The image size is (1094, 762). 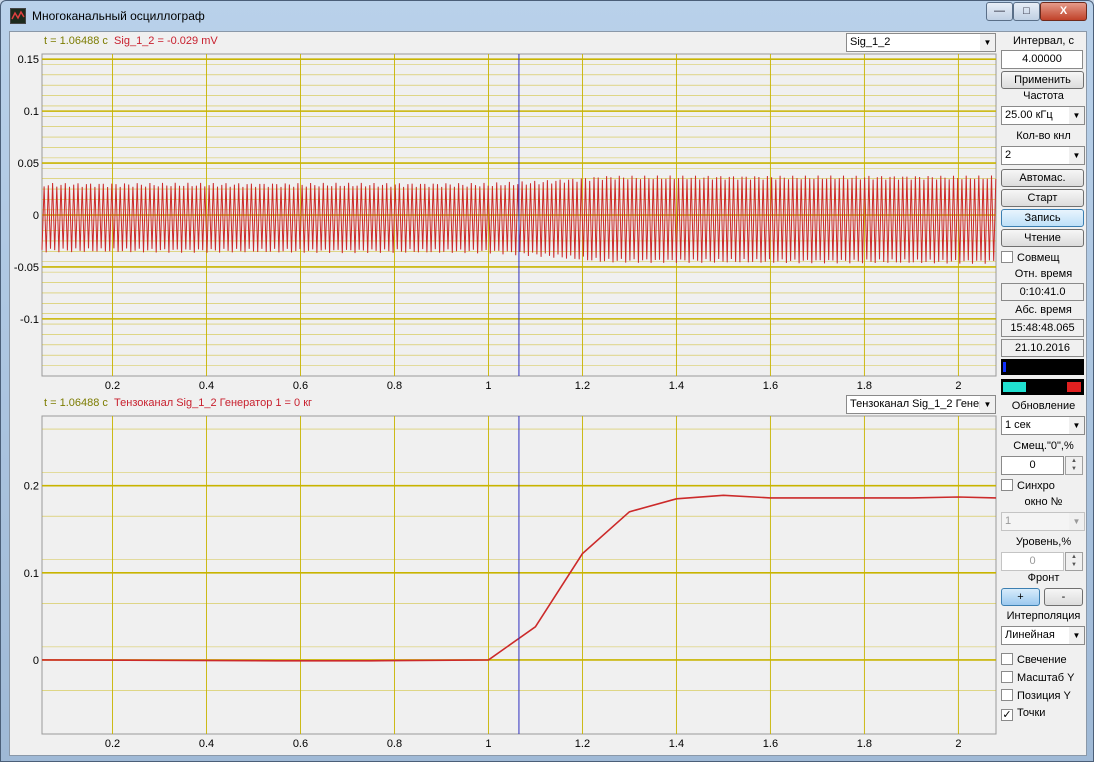 I want to click on interpolation-label: Интерполяция, so click(x=1043, y=616).